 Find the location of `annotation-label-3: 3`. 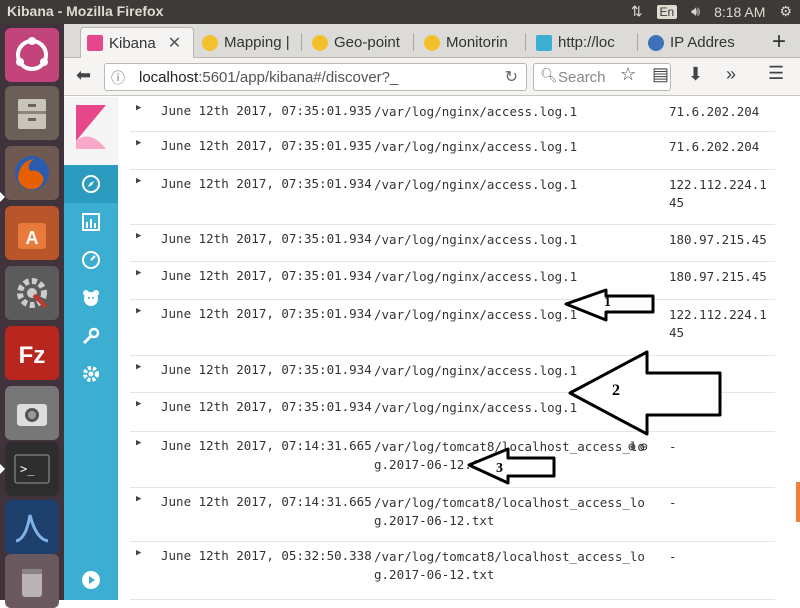

annotation-label-3: 3 is located at coordinates (499, 468).